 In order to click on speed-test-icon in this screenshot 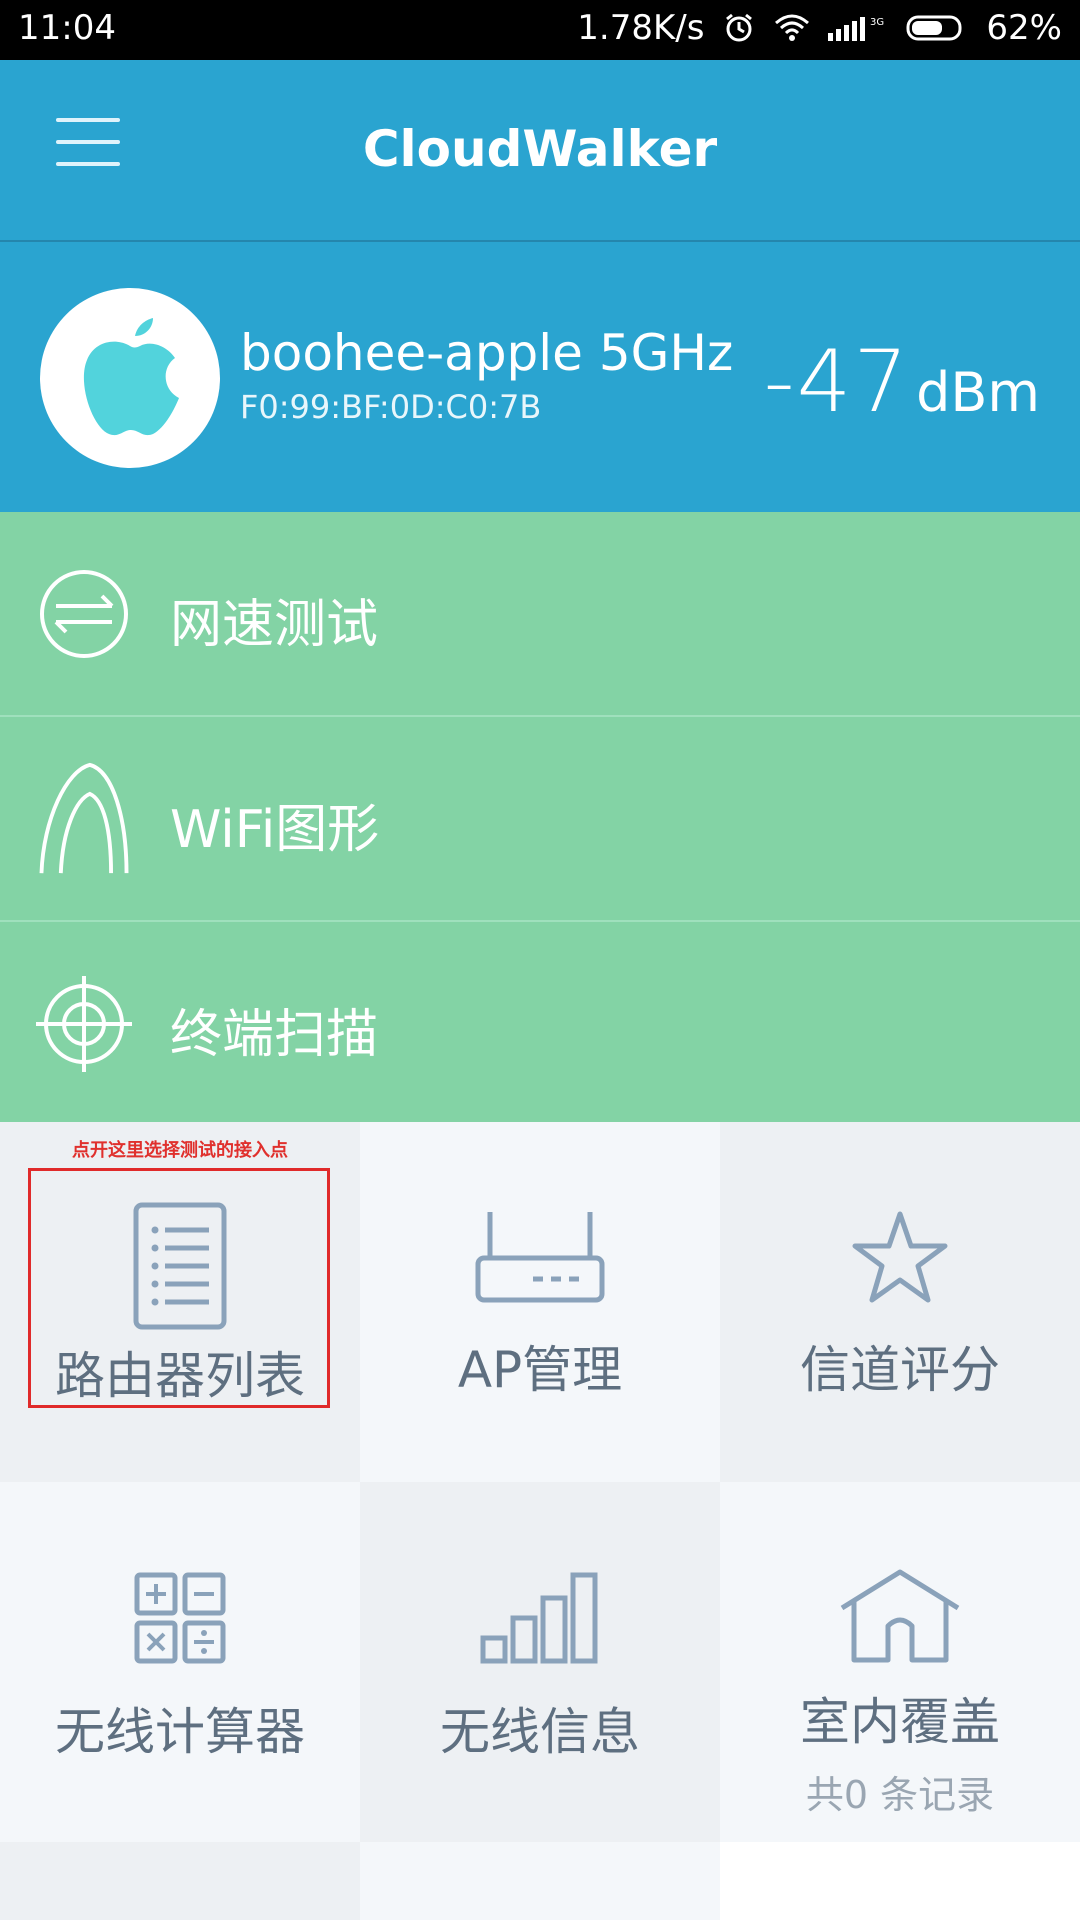, I will do `click(84, 614)`.